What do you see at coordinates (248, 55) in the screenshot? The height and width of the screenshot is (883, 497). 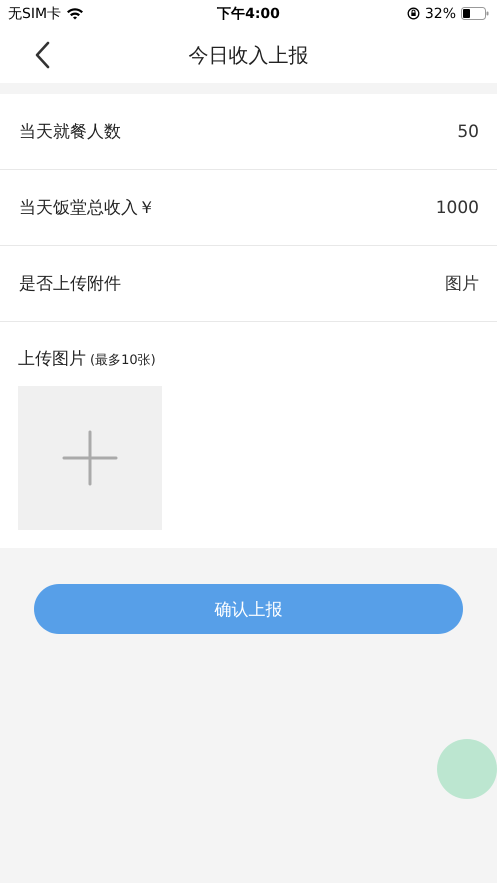 I see `page-title: 今日收入上报` at bounding box center [248, 55].